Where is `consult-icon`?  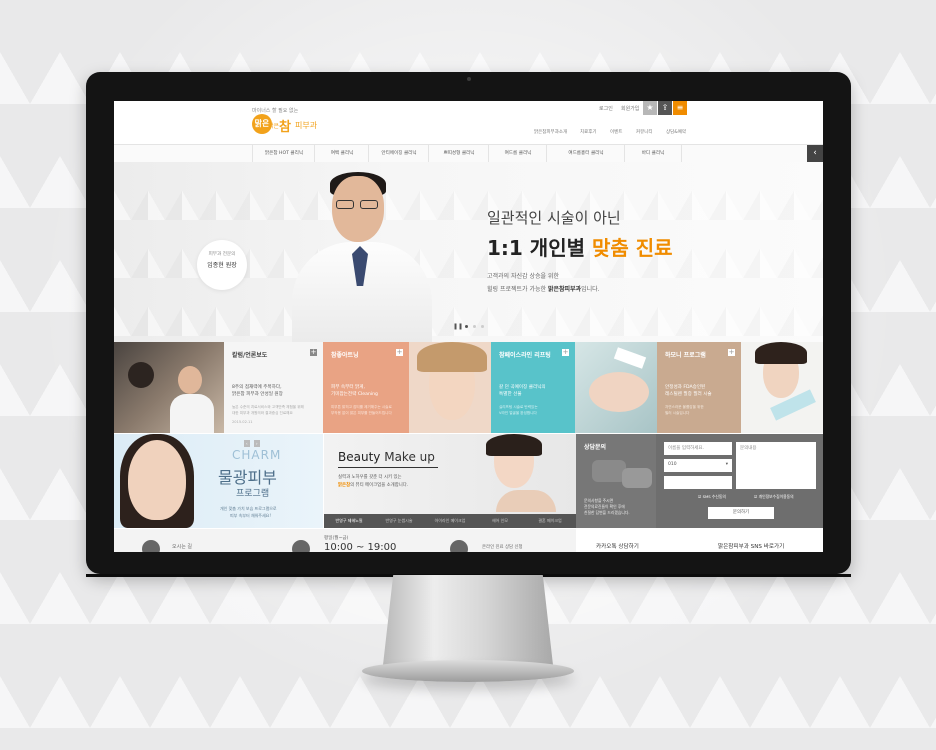
consult-icon is located at coordinates (459, 546).